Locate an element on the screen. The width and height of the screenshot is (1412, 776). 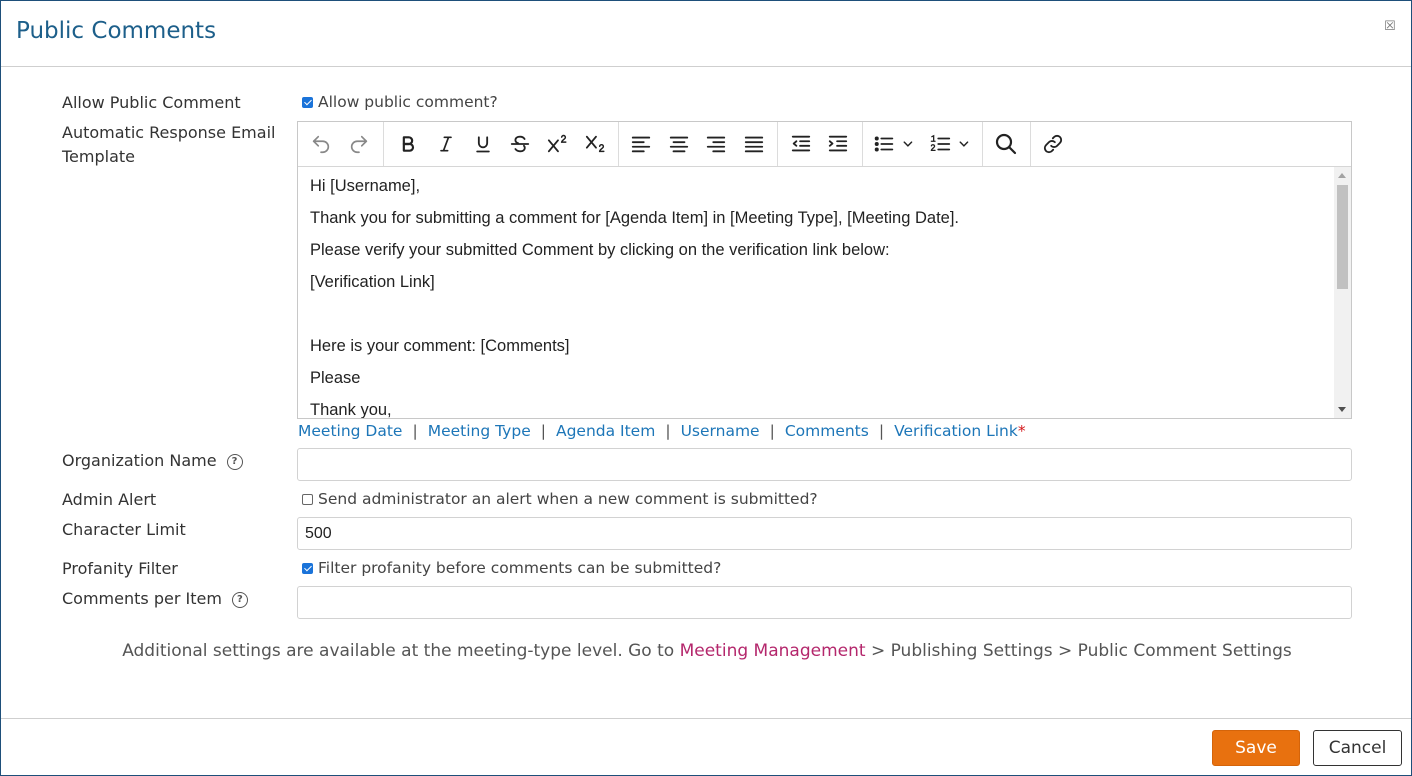
align-justify-icon is located at coordinates (754, 144).